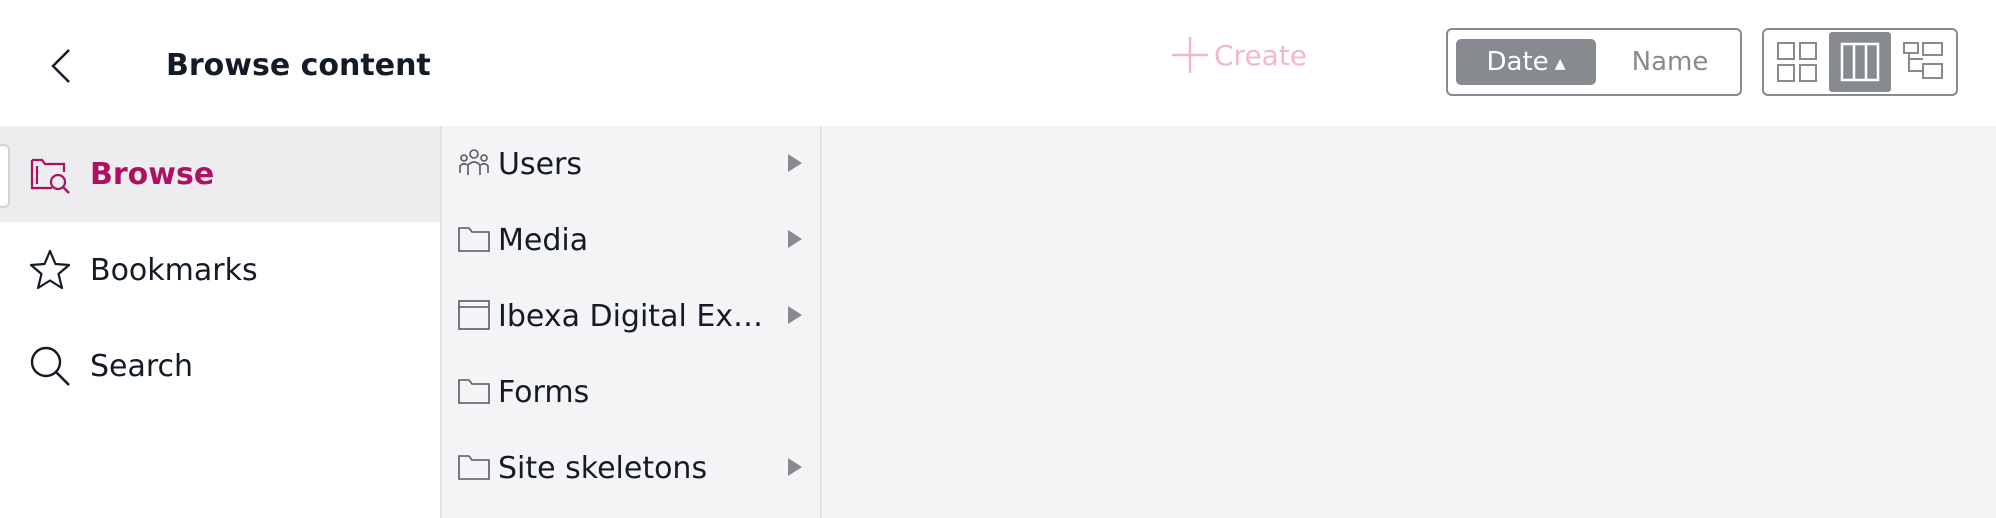 The width and height of the screenshot is (1996, 518). What do you see at coordinates (1560, 64) in the screenshot?
I see `sort-ascending-icon: ▲` at bounding box center [1560, 64].